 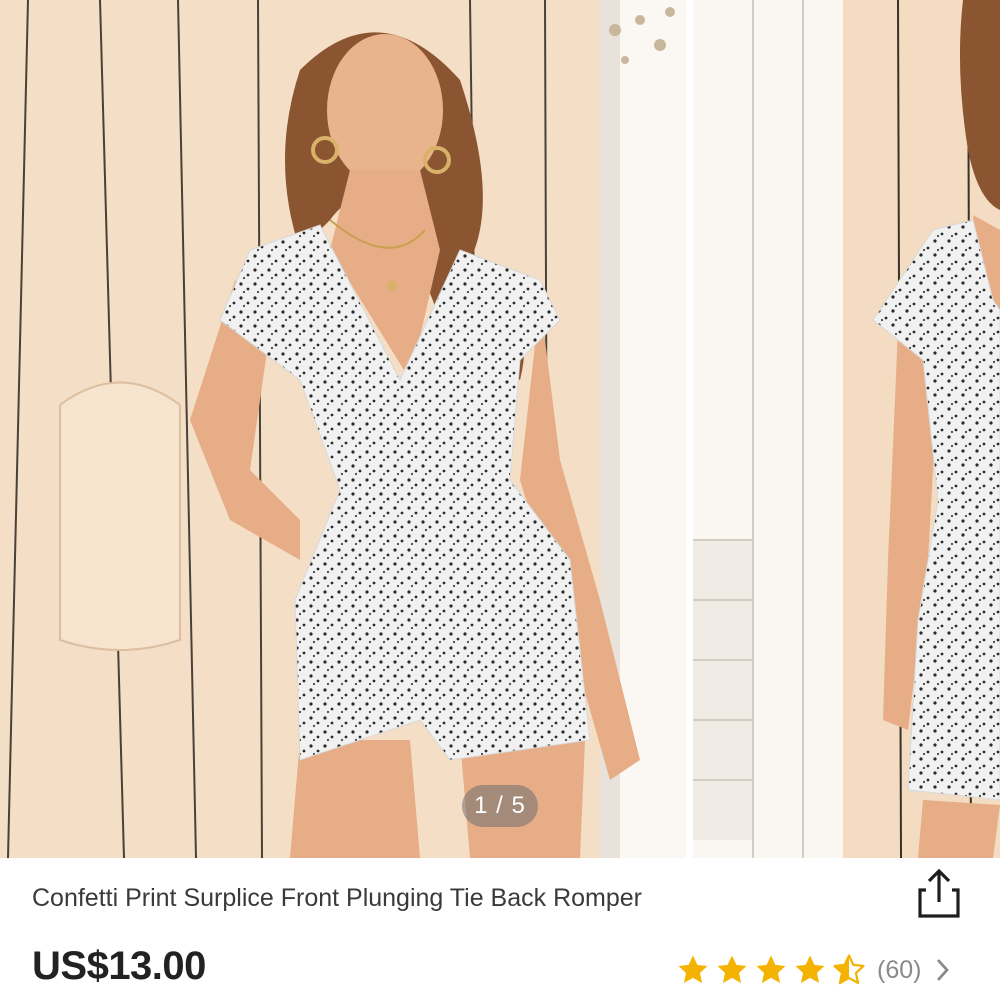 I want to click on star-half-icon, so click(x=849, y=970).